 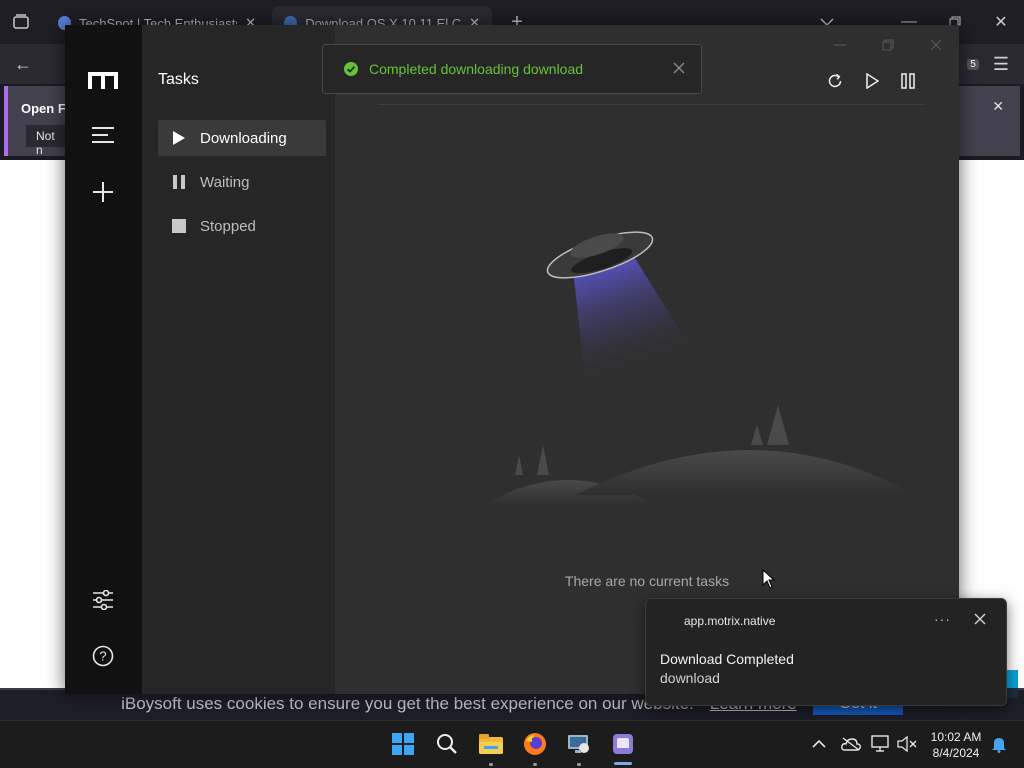 I want to click on toast-close-icon, so click(x=679, y=68).